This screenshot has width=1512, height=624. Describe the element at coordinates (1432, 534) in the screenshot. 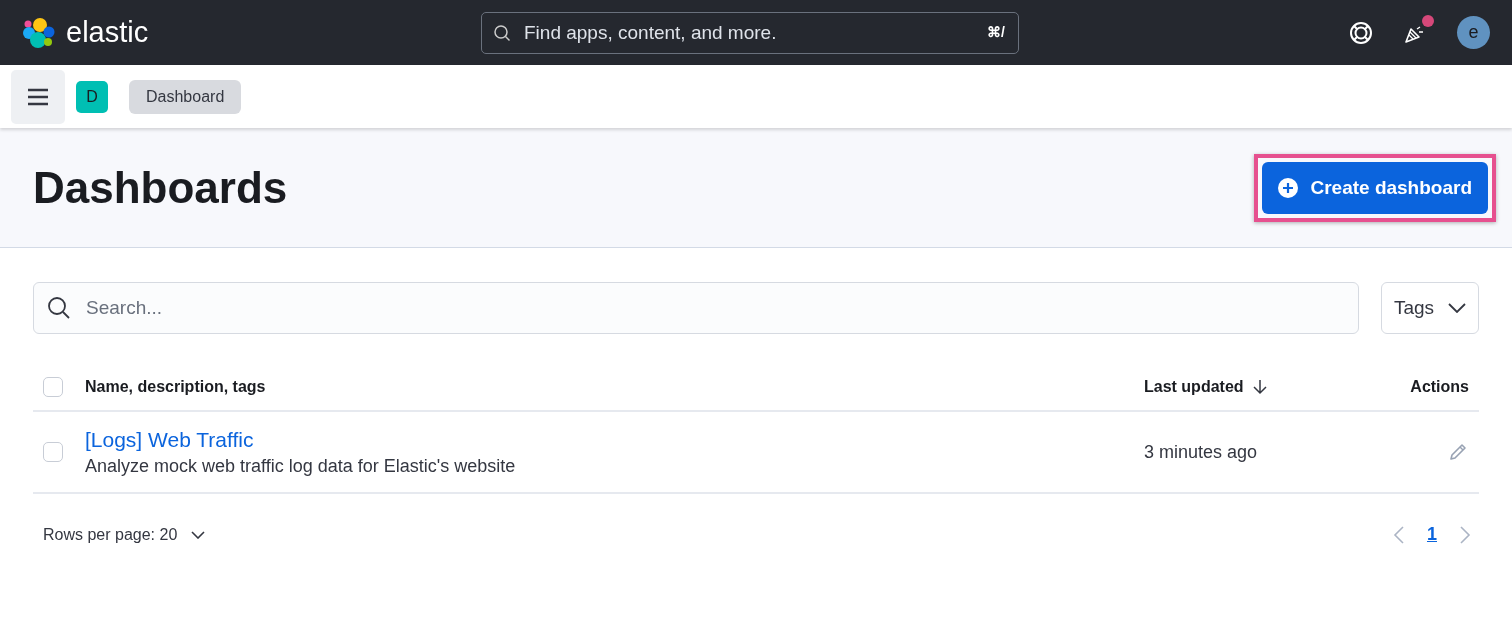

I see `page-button: 1` at that location.